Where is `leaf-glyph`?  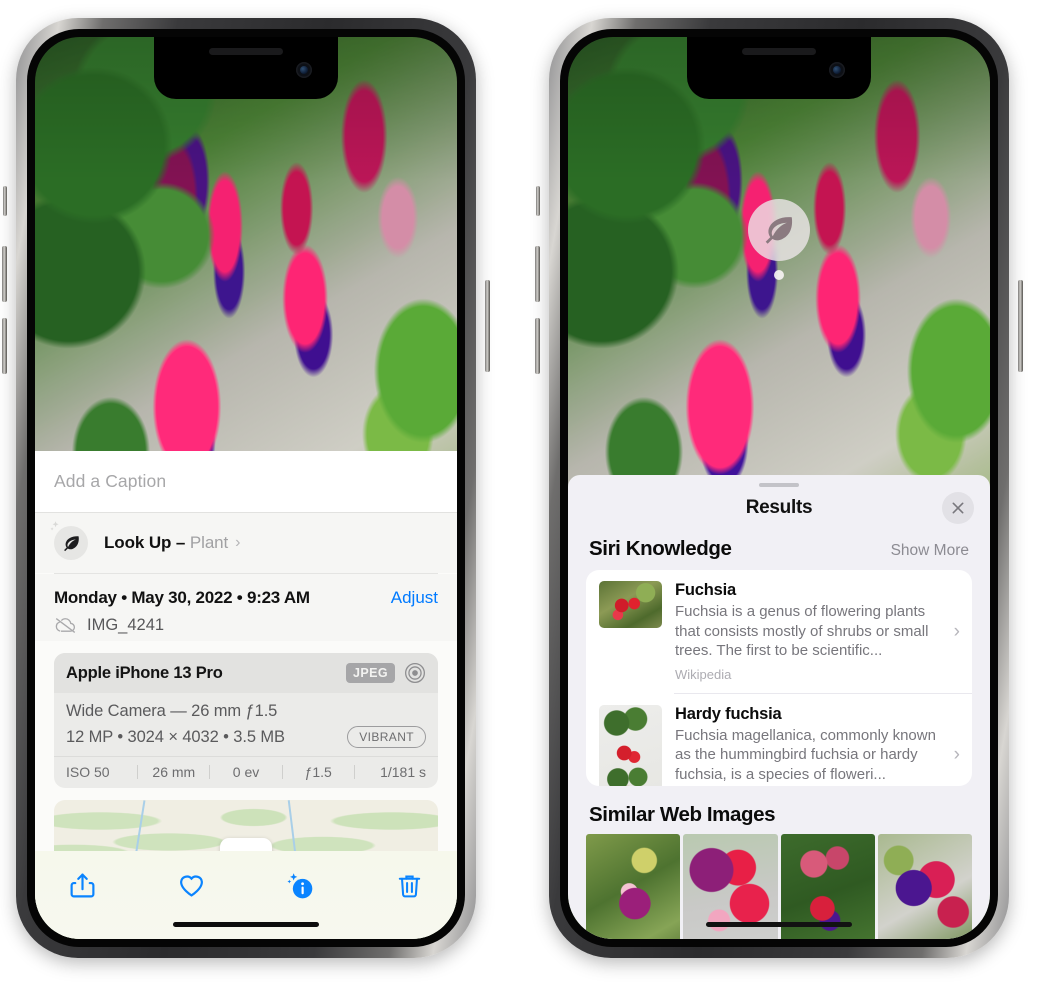
leaf-glyph is located at coordinates (779, 230).